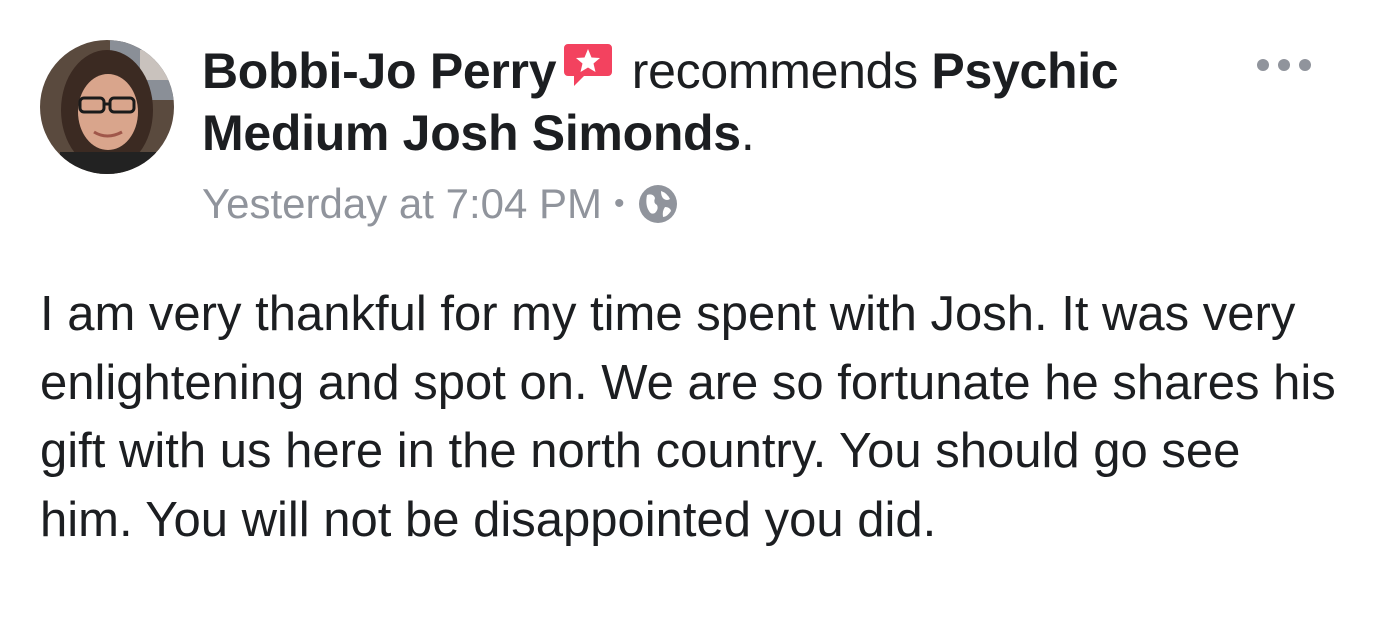 This screenshot has width=1375, height=640. I want to click on action-text: recommends, so click(774, 71).